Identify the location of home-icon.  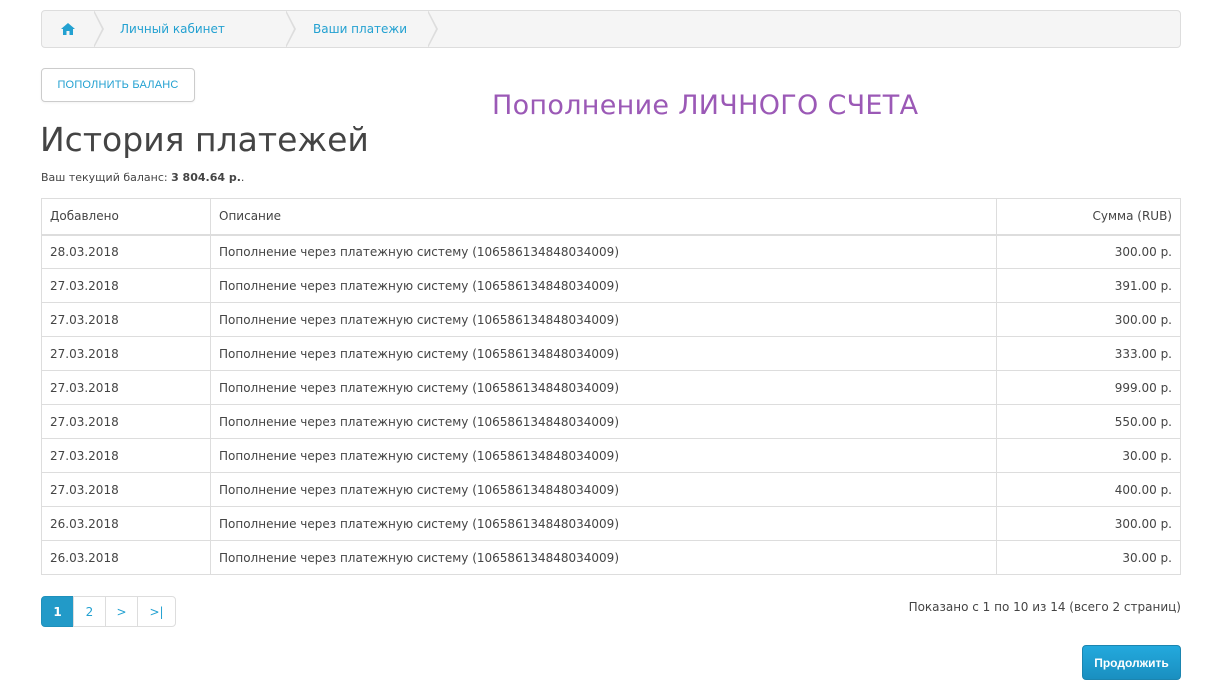
(68, 29).